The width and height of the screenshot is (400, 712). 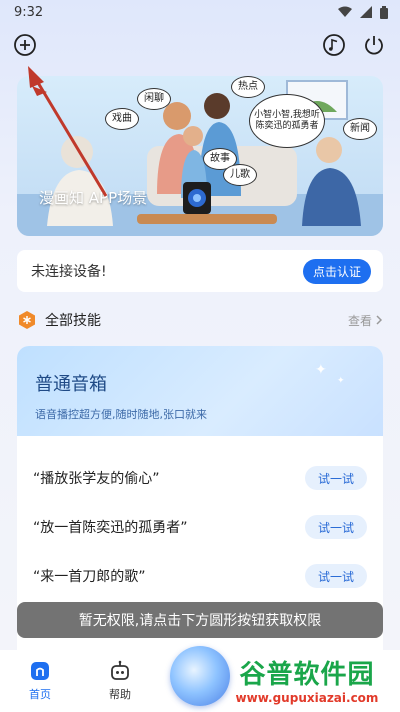 I want to click on watermark: 谷普软件园 www.gupuxiazai.com, so click(x=307, y=679).